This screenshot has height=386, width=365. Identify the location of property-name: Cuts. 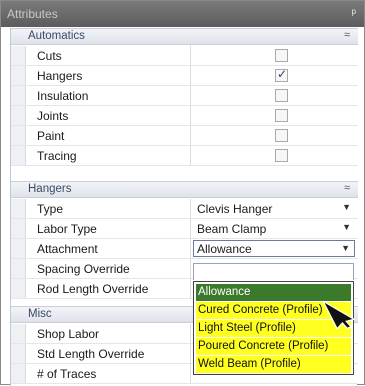
(49, 56).